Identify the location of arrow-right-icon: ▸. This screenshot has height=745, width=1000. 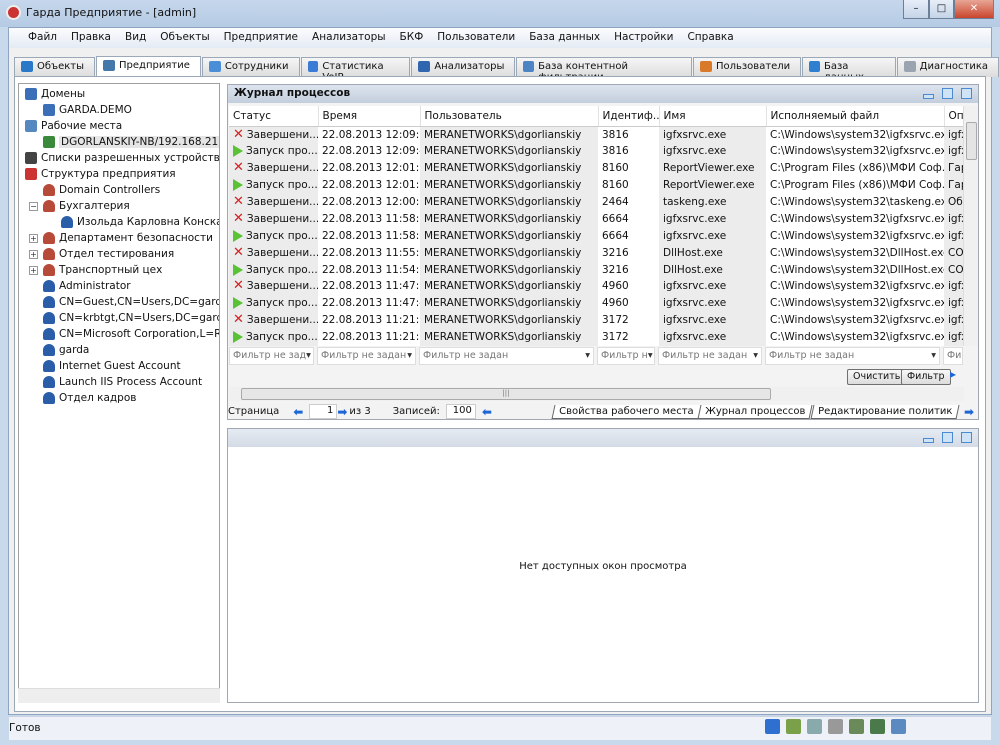
(953, 374).